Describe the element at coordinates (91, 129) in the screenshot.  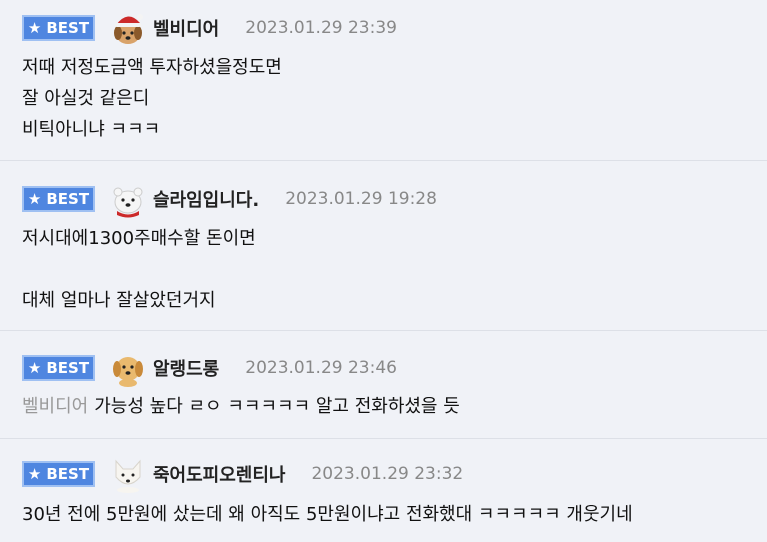
I see `comment-line: 비틱아니냐 ㅋㅋㅋ` at that location.